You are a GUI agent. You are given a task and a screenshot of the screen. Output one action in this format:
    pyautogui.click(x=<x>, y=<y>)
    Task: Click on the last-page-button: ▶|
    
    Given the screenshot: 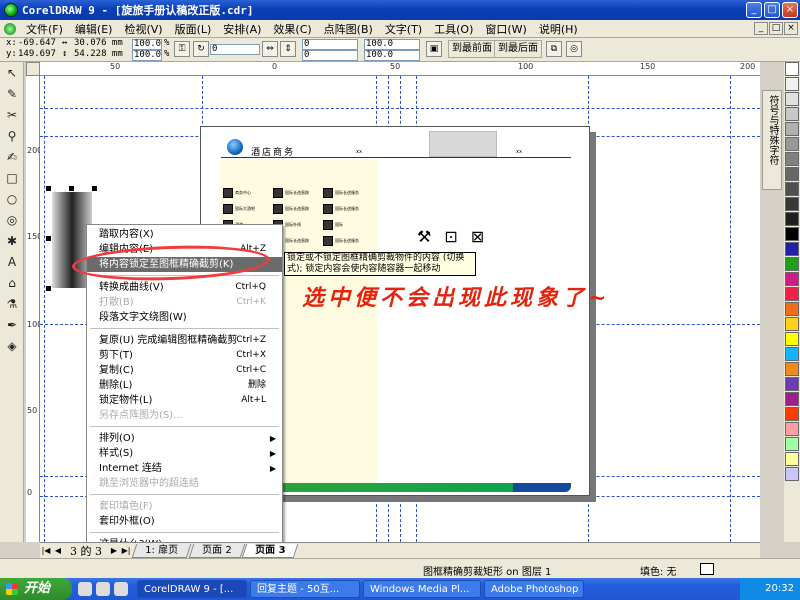 What is the action you would take?
    pyautogui.click(x=126, y=550)
    